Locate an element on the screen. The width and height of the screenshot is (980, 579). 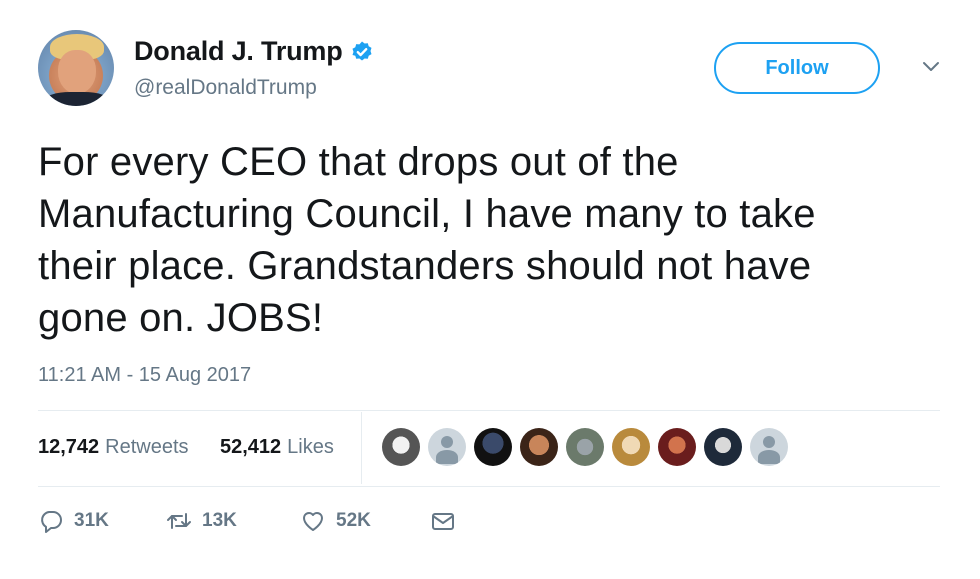
heart-icon is located at coordinates (313, 521).